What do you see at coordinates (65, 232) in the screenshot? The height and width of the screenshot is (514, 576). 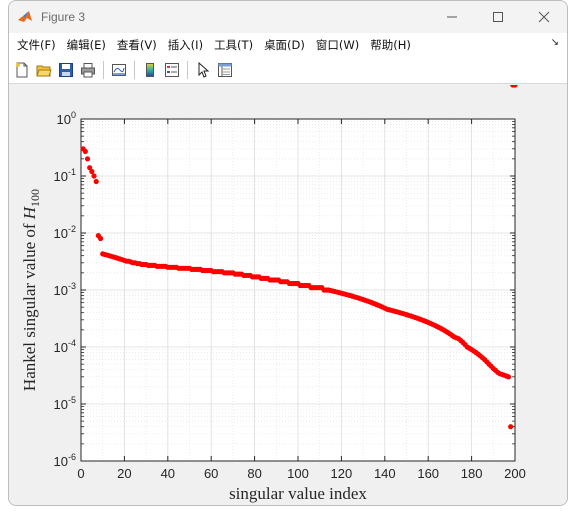 I see `y-tick-label: 10-2` at bounding box center [65, 232].